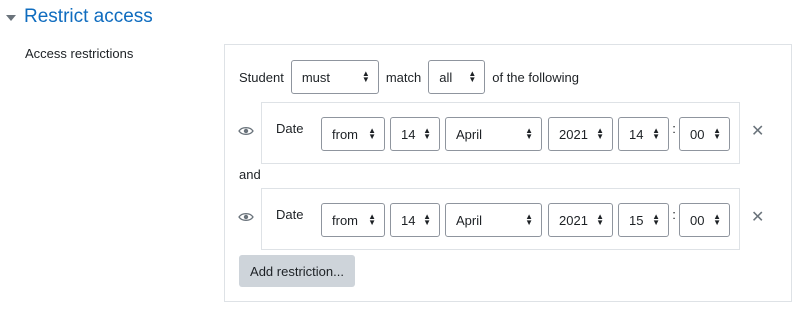 Image resolution: width=800 pixels, height=309 pixels. Describe the element at coordinates (403, 77) in the screenshot. I see `match-label: match` at that location.